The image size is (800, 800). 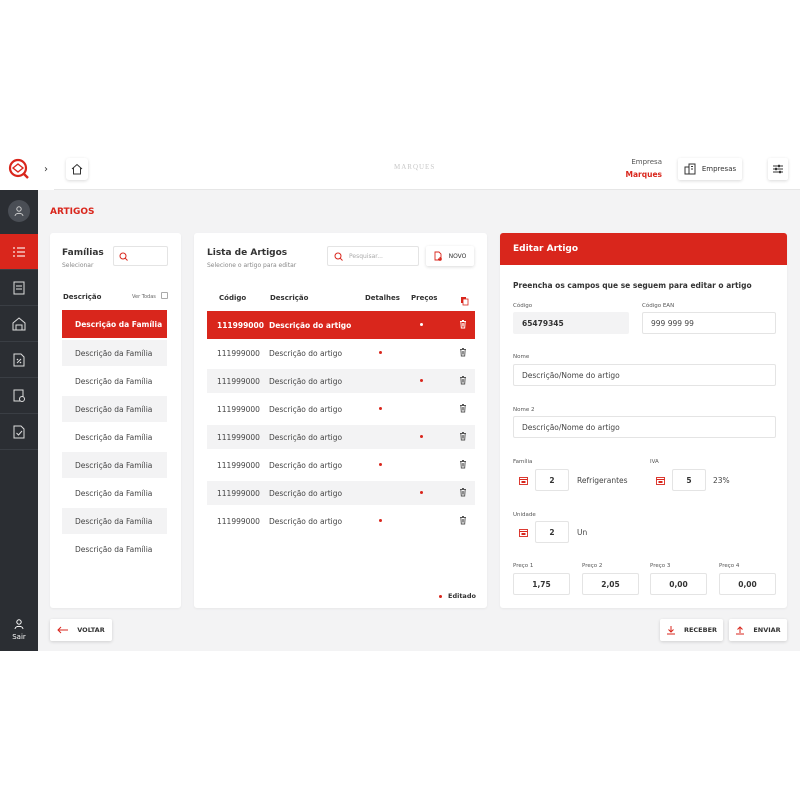 I want to click on nome2-field: Descrição/Nome do artigo, so click(x=644, y=427).